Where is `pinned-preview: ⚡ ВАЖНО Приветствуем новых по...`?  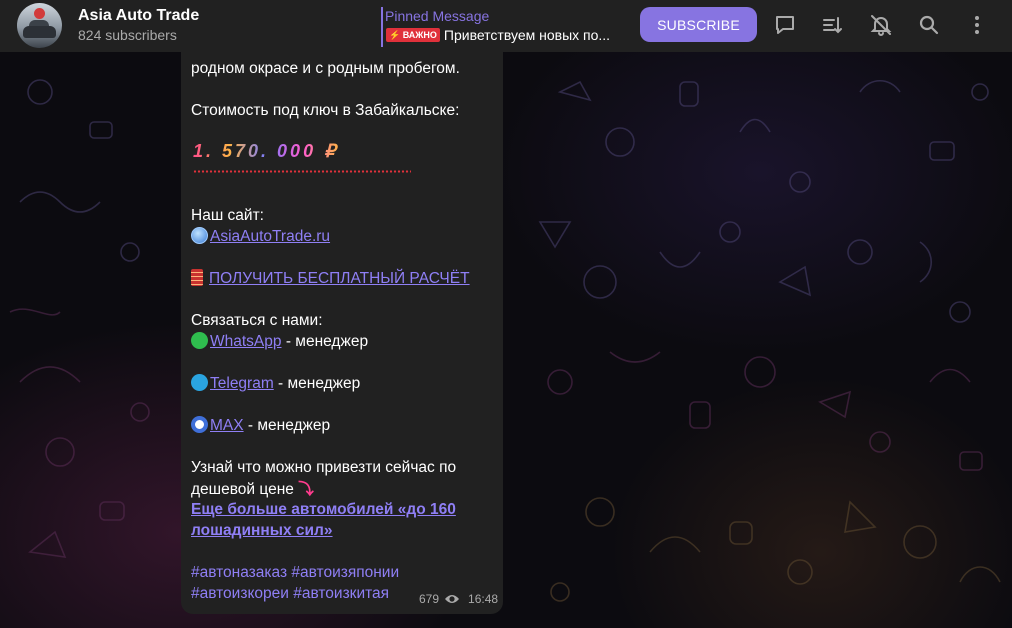
pinned-preview: ⚡ ВАЖНО Приветствуем новых по... is located at coordinates (515, 35).